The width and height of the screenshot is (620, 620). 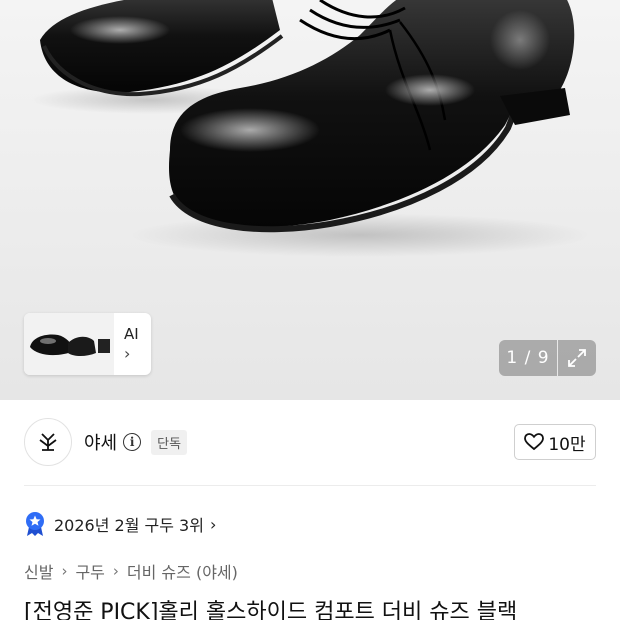 I want to click on expand-button, so click(x=577, y=358).